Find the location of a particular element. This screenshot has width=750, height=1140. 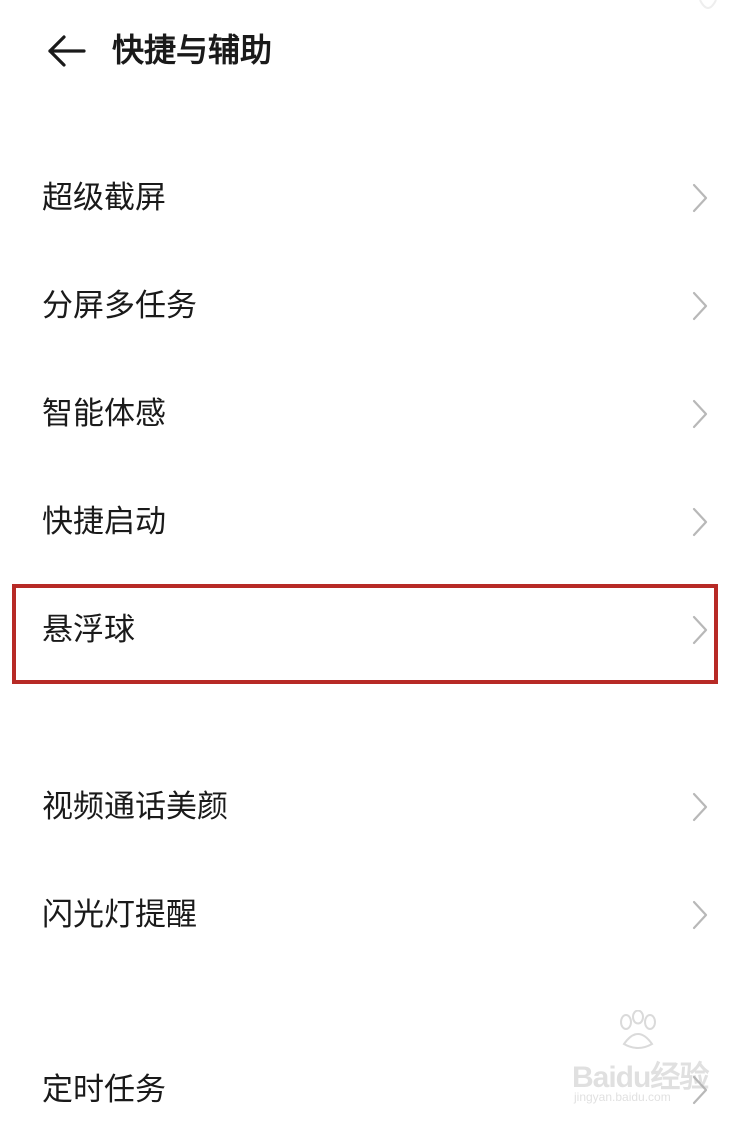

status-decoration is located at coordinates (708, 10).